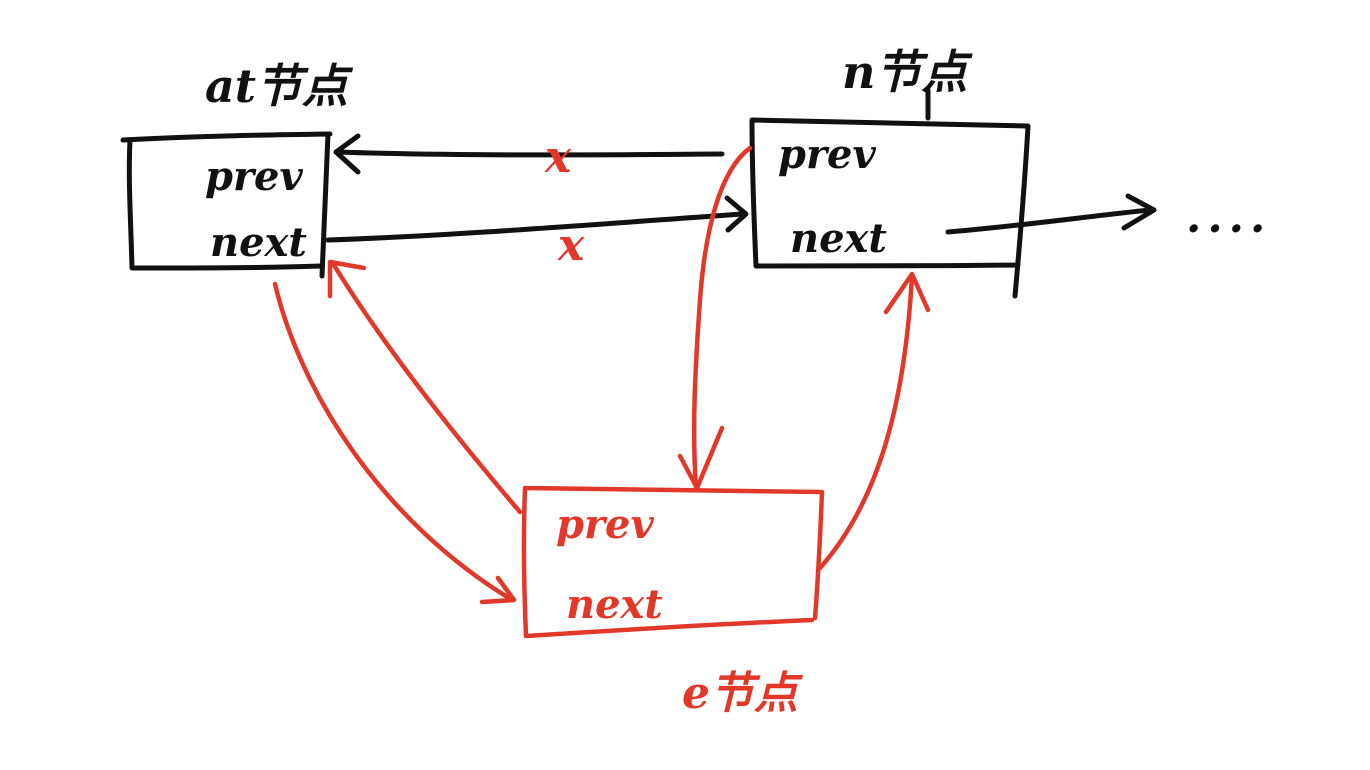 The image size is (1370, 770). Describe the element at coordinates (571, 245) in the screenshot. I see `removed-mark-next: x` at that location.